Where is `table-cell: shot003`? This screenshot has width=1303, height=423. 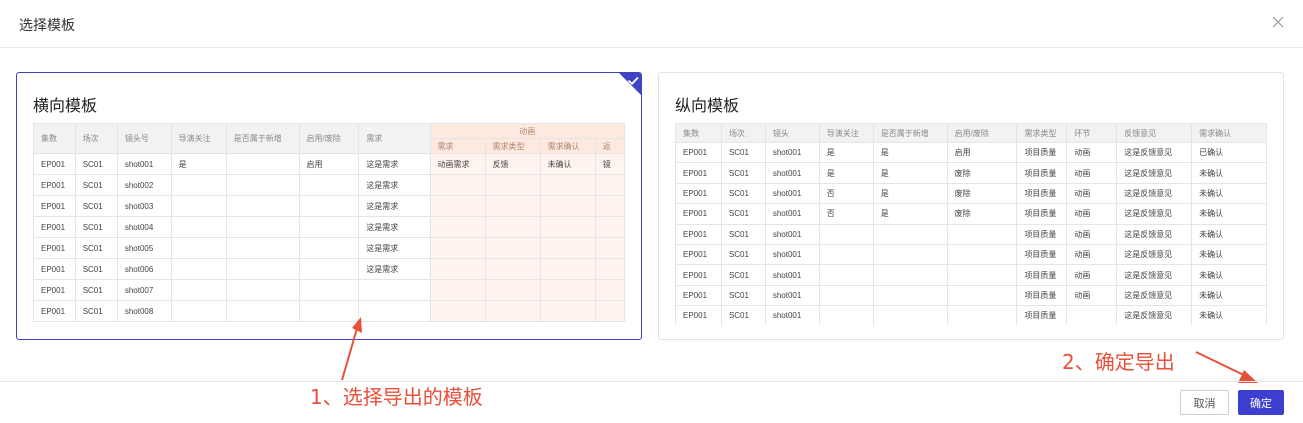 table-cell: shot003 is located at coordinates (144, 206).